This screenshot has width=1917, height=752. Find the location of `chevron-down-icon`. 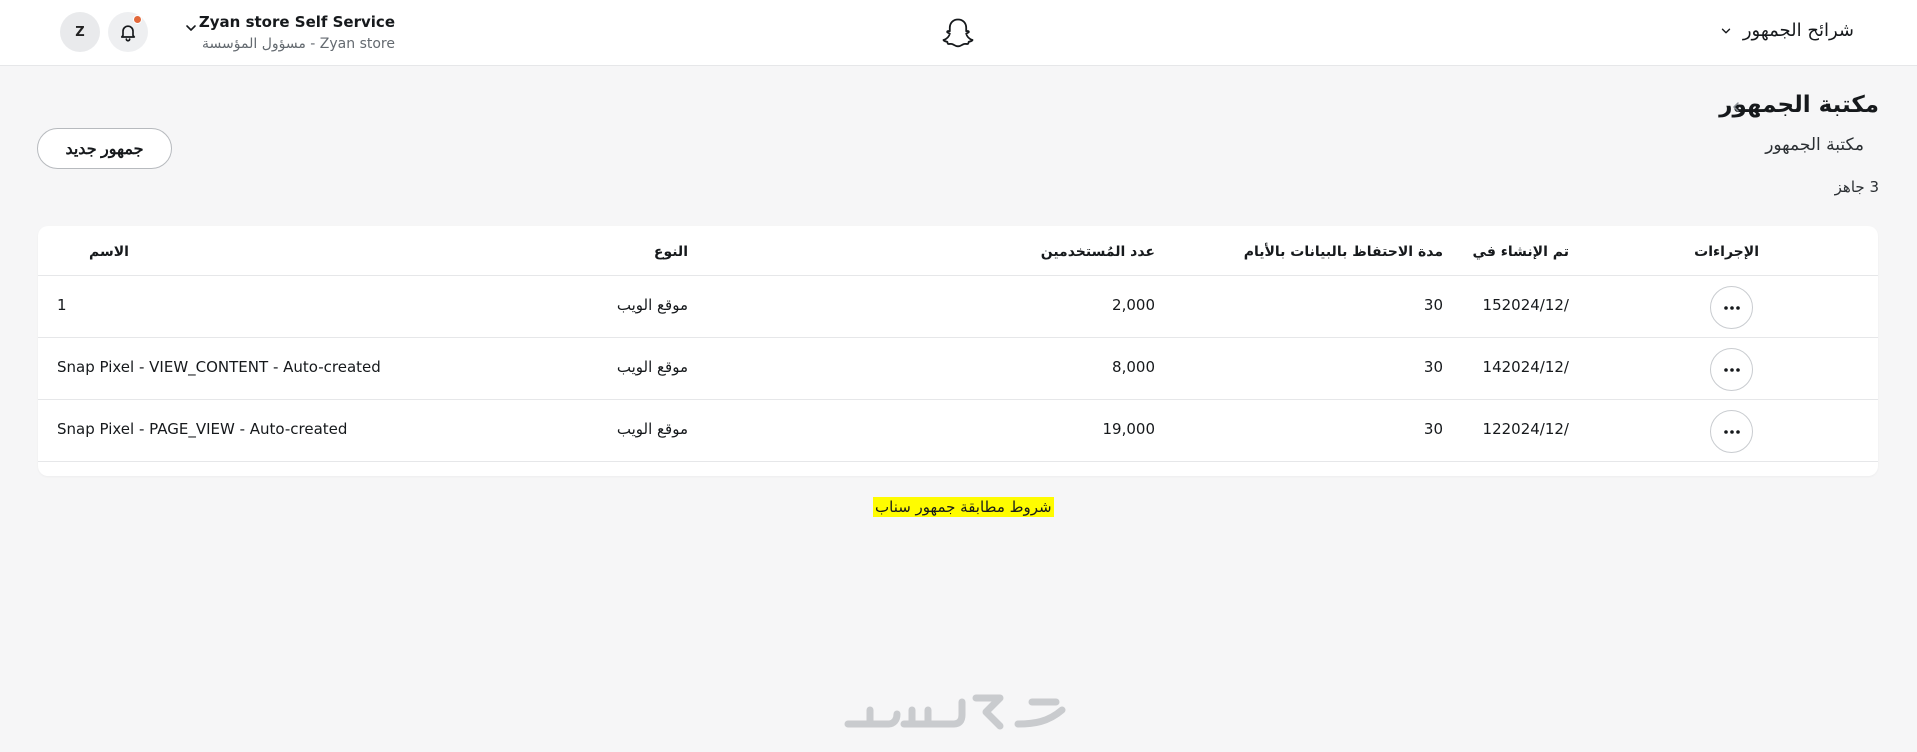

chevron-down-icon is located at coordinates (1726, 30).